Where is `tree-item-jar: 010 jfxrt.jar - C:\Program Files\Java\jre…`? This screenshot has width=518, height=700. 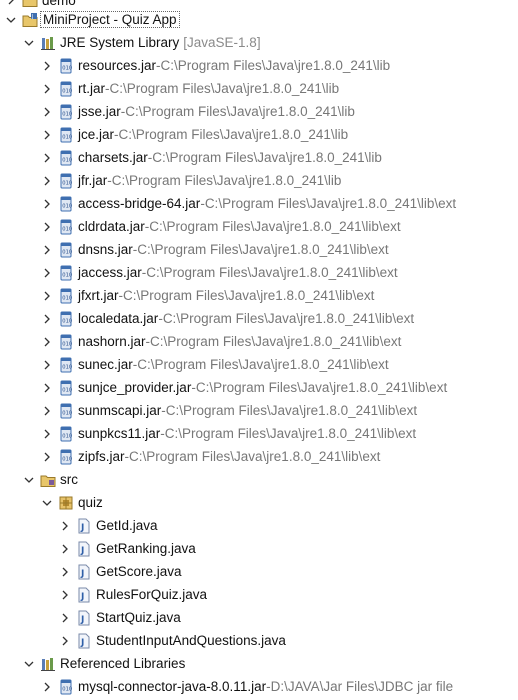
tree-item-jar: 010 jfxrt.jar - C:\Program Files\Java\jre… is located at coordinates (259, 295).